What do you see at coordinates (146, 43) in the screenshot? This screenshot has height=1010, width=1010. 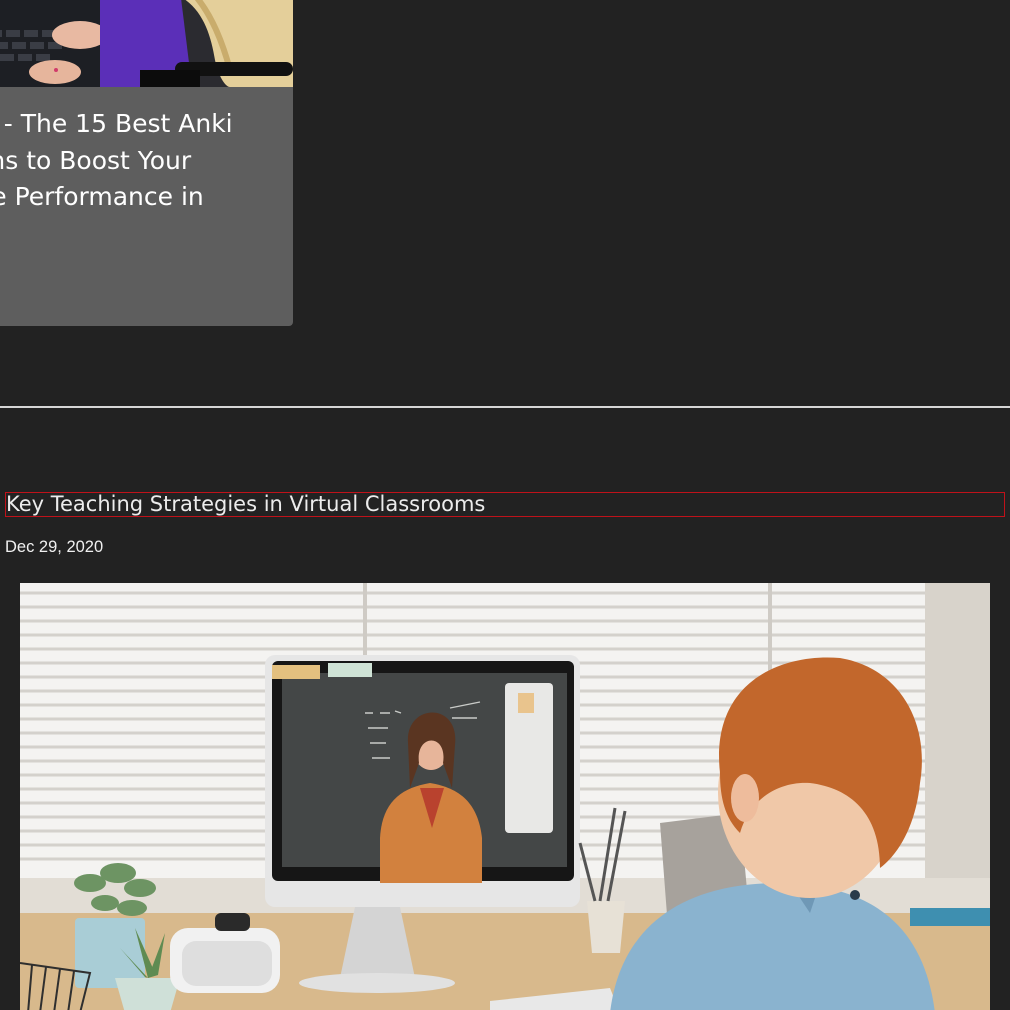 I see `related-post-thumbnail` at bounding box center [146, 43].